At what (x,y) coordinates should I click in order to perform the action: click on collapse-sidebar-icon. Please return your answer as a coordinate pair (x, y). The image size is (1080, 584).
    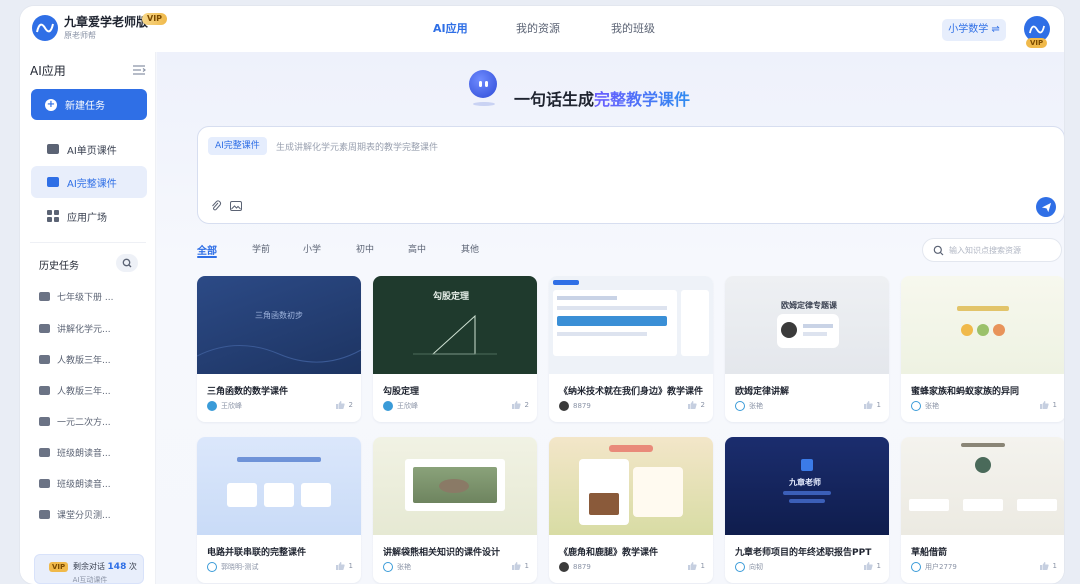
    Looking at the image, I should click on (139, 70).